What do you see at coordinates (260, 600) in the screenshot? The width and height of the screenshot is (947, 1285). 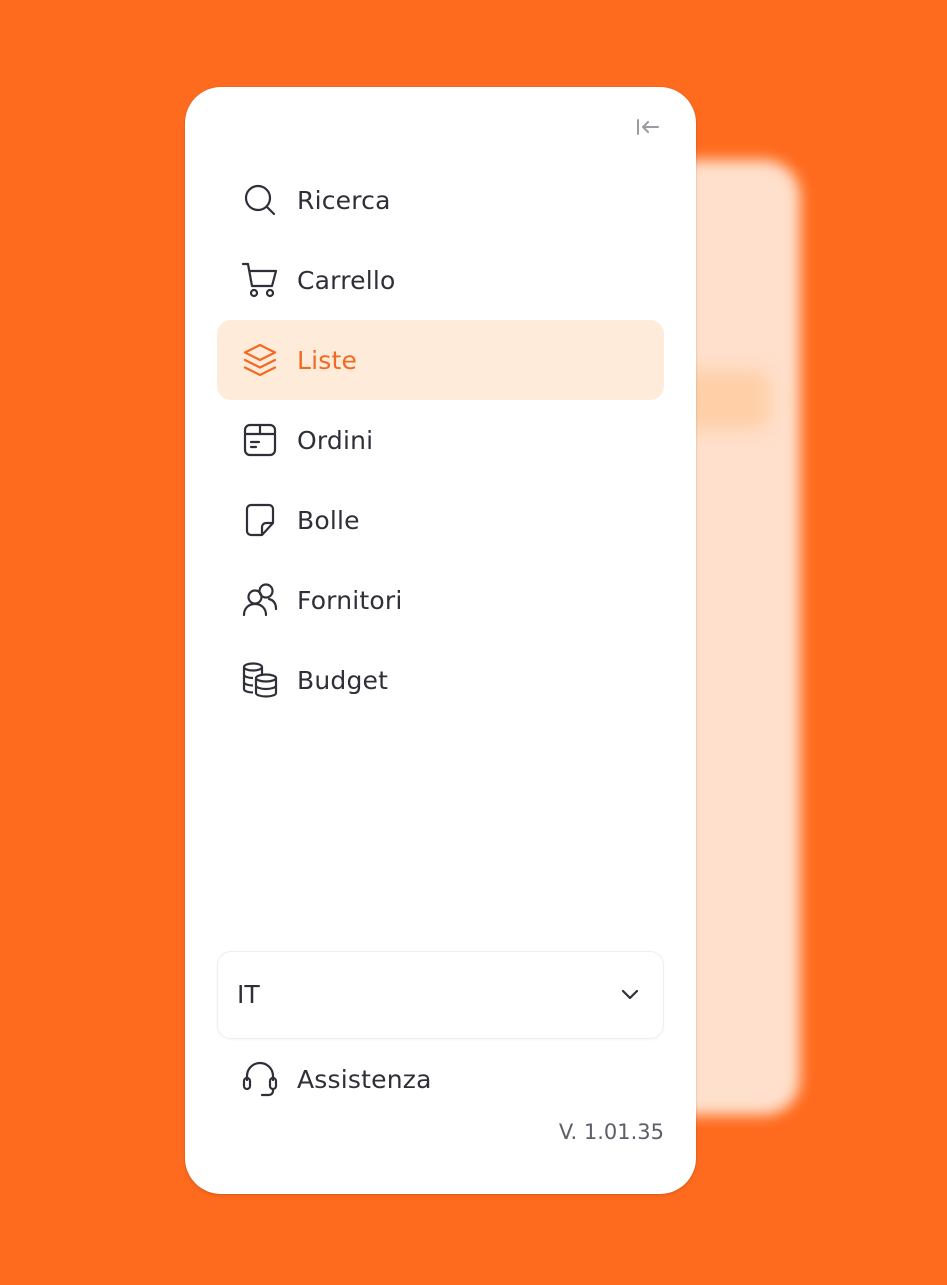 I see `users-icon` at bounding box center [260, 600].